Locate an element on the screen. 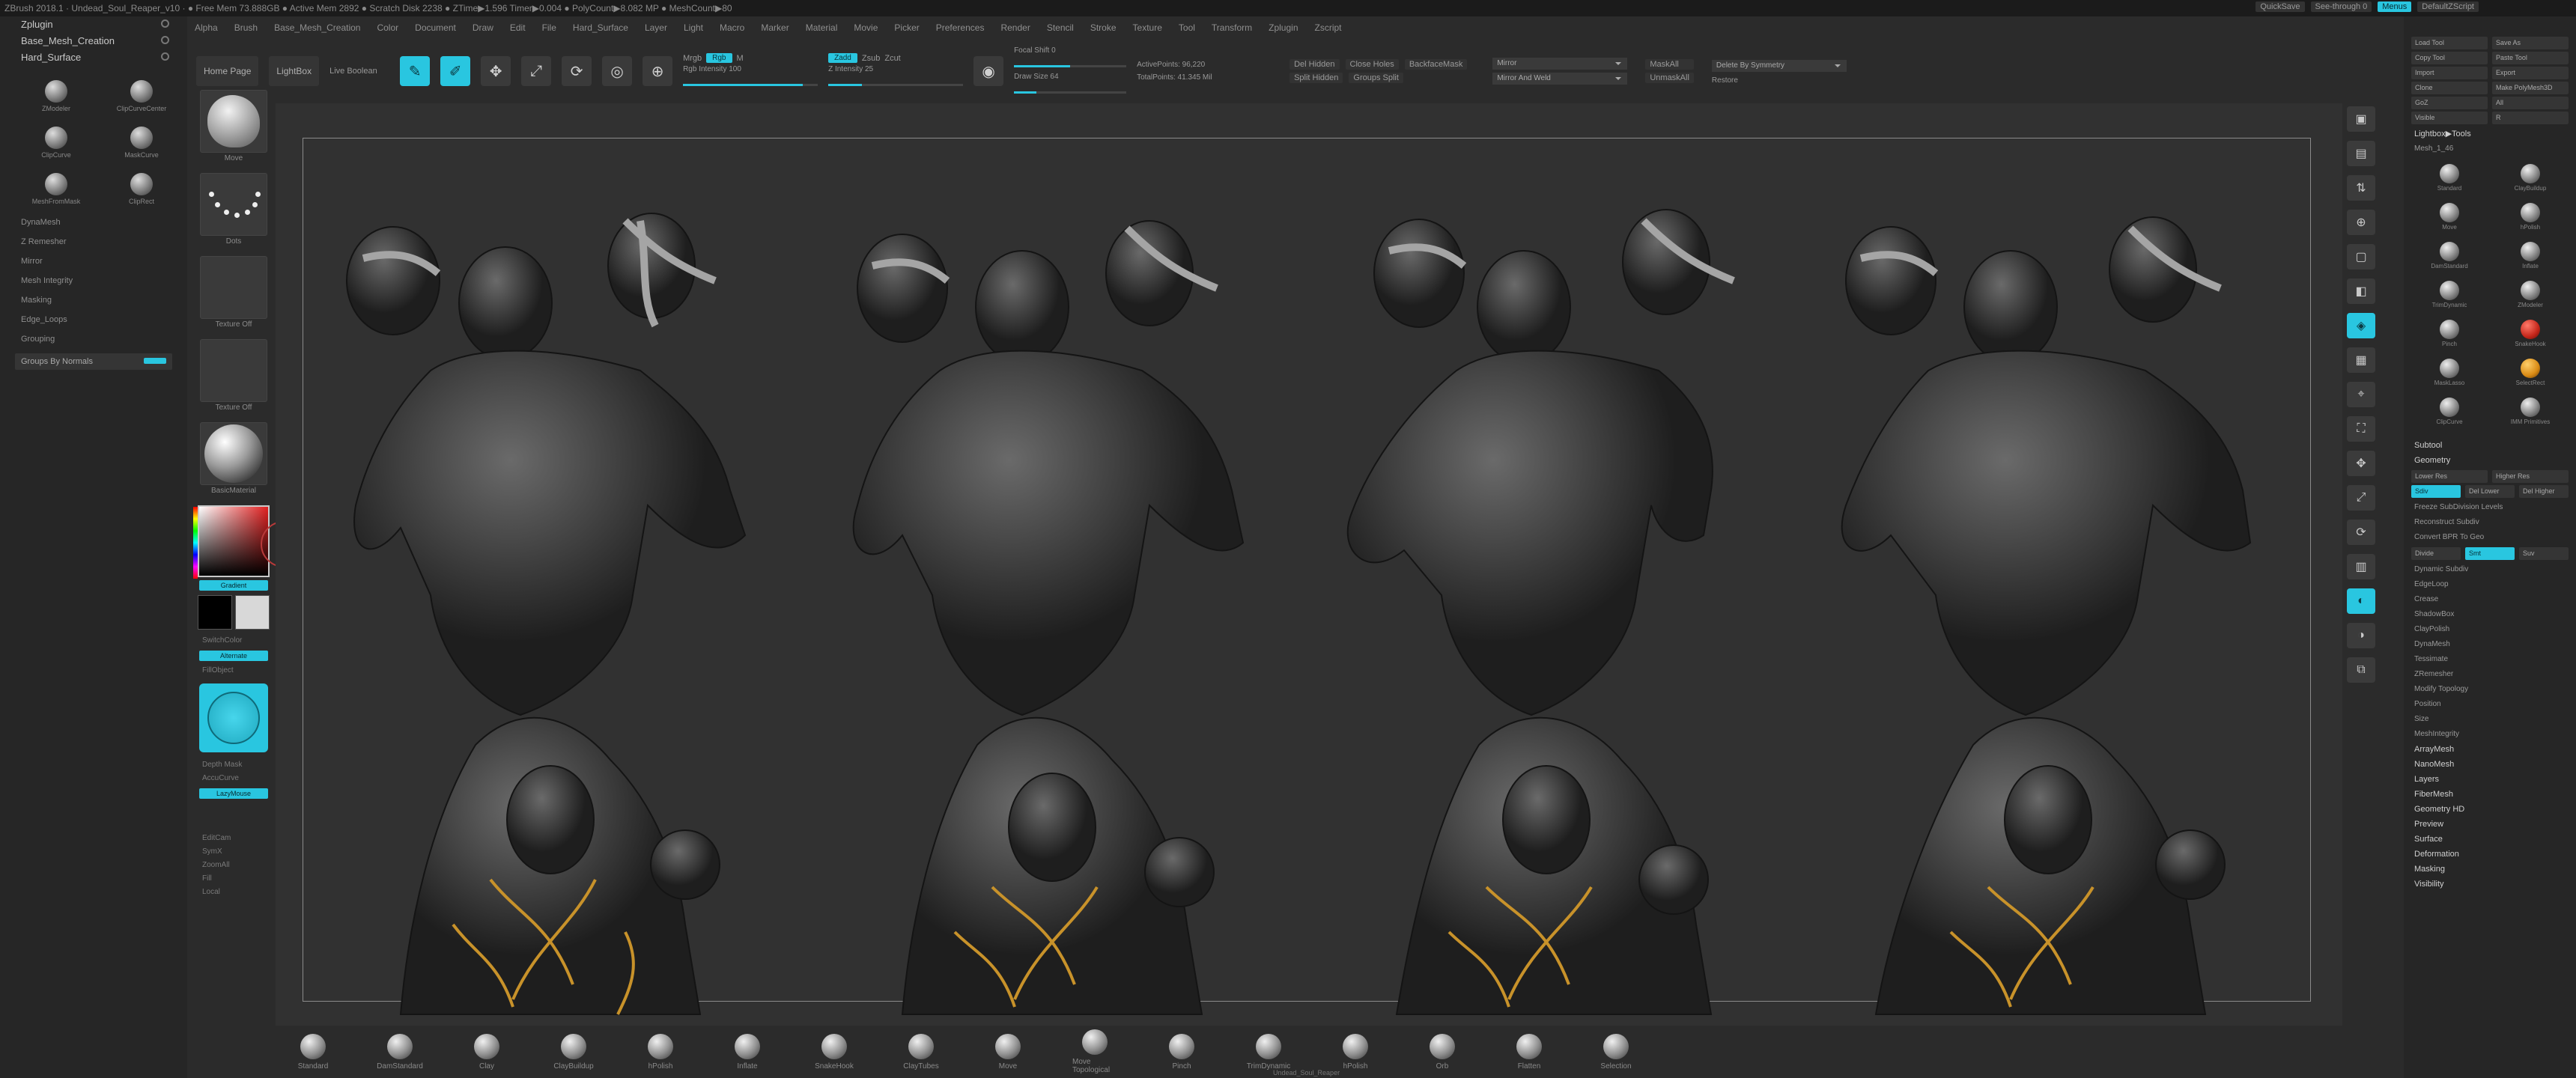 The height and width of the screenshot is (1078, 2576). del-hidden-button: Del Hidden is located at coordinates (1314, 64).